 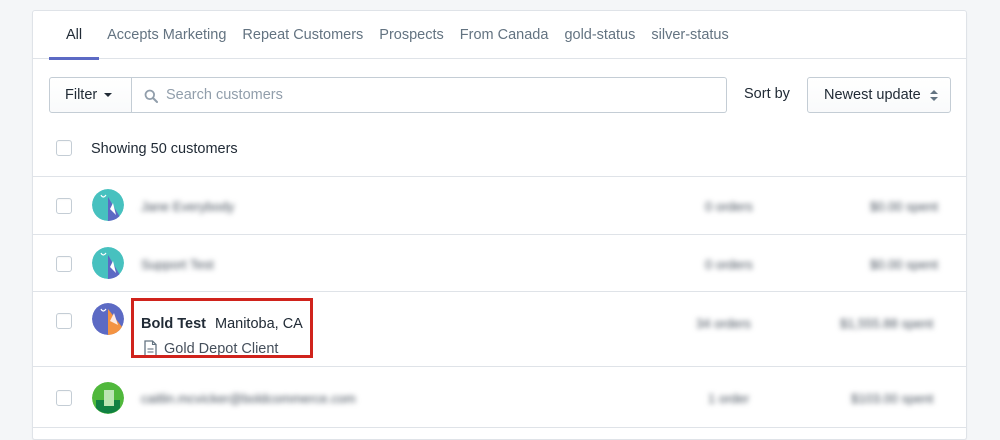 I want to click on customer-orders: 34 orders, so click(x=723, y=323).